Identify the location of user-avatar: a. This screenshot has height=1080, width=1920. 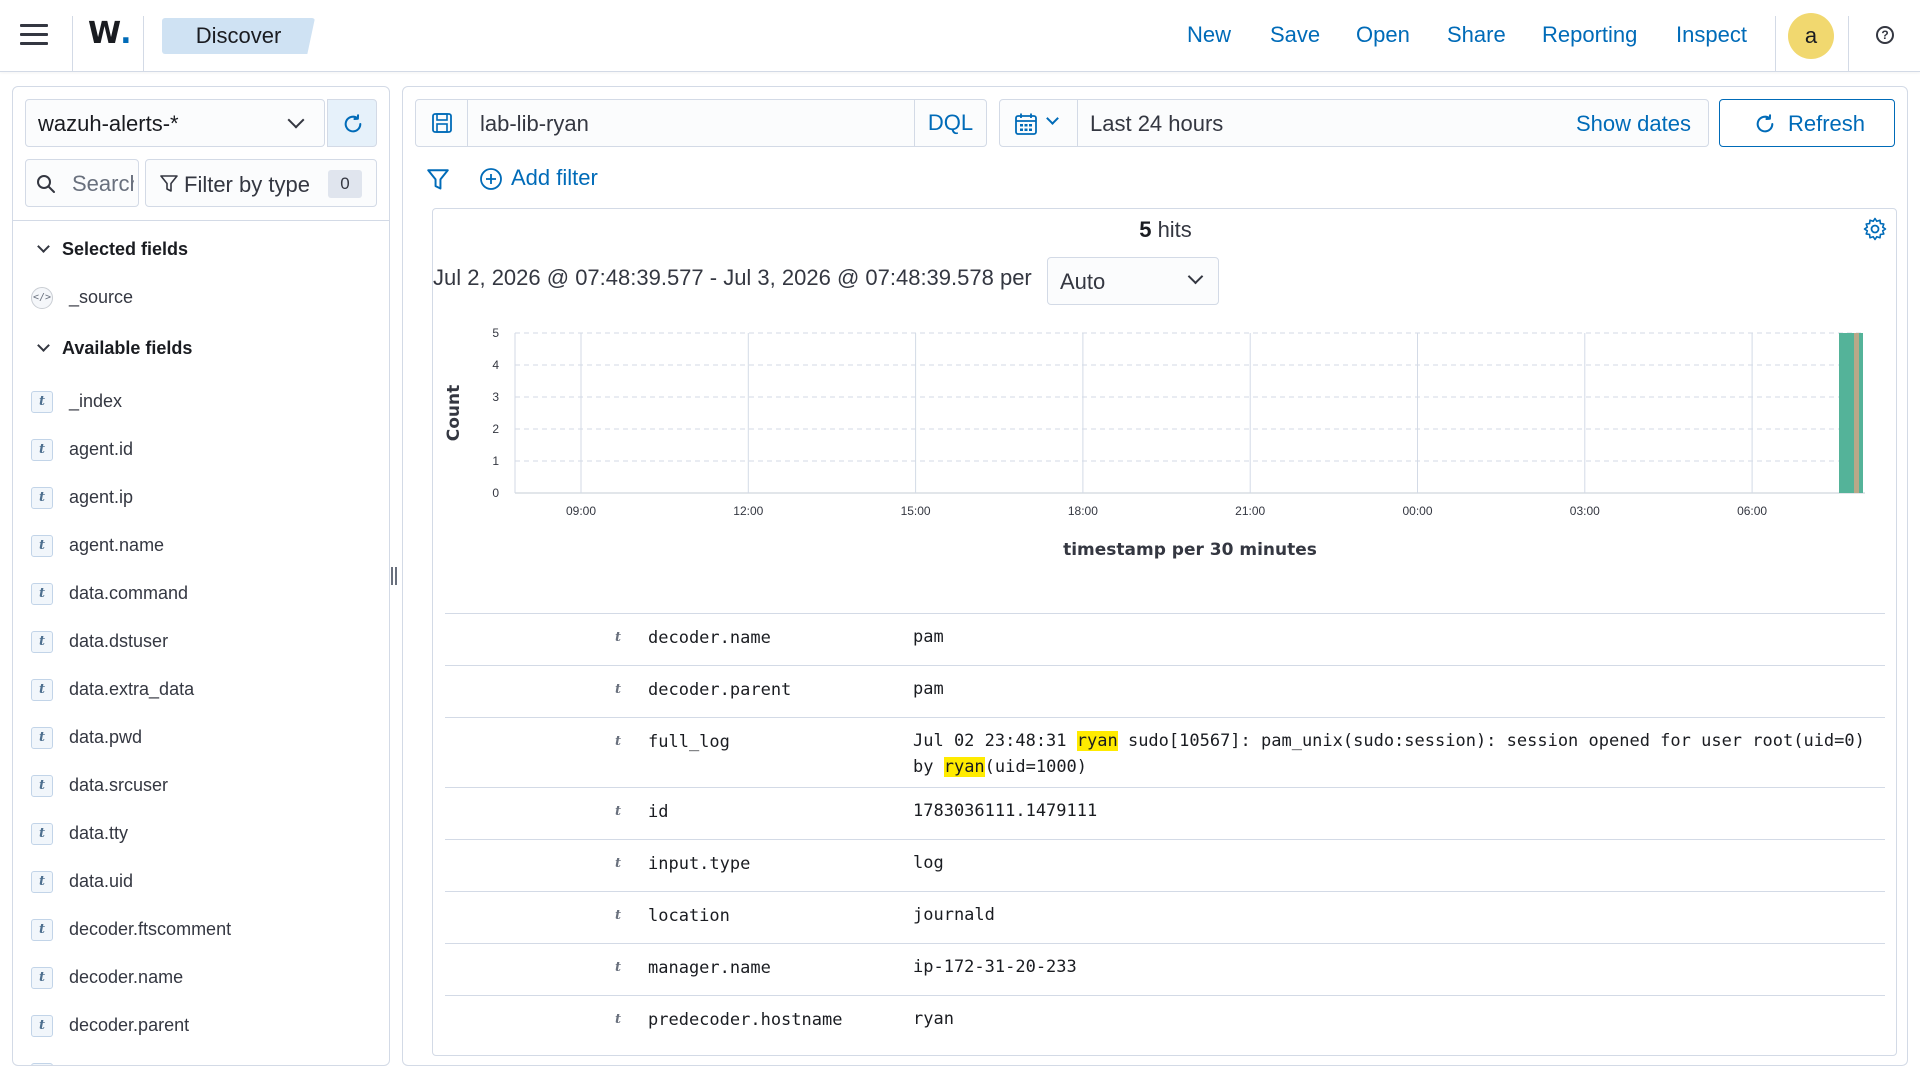
(1811, 36).